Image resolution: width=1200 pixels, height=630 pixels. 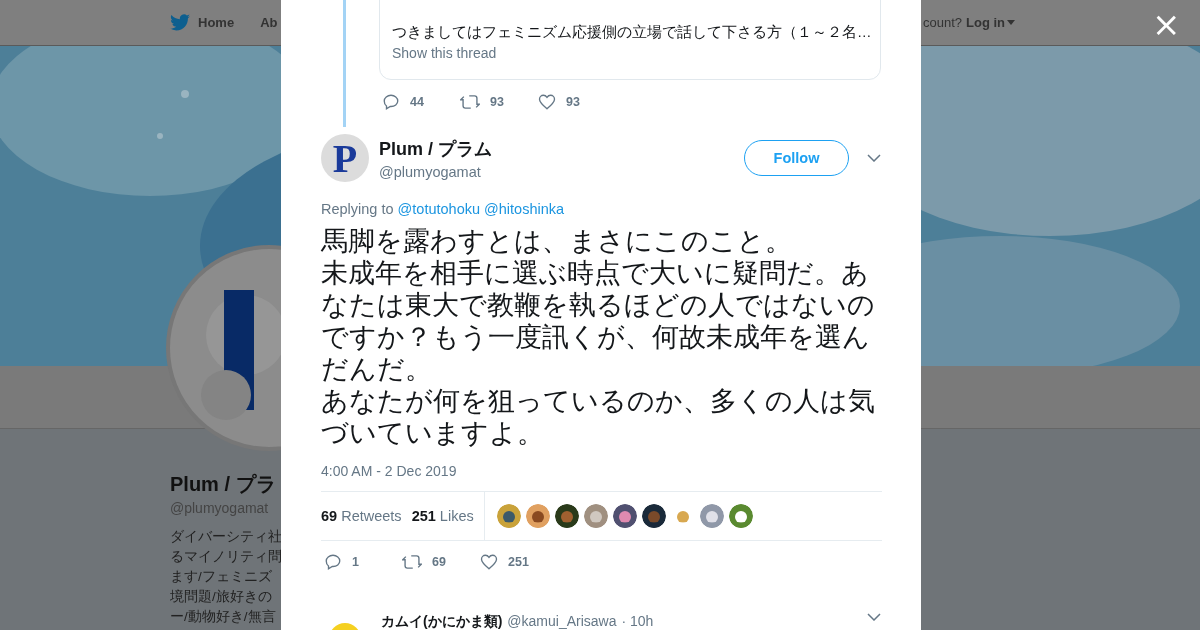 I want to click on tweet-timestamp: 4:00 AM - 2 Dec 2019, so click(x=389, y=471).